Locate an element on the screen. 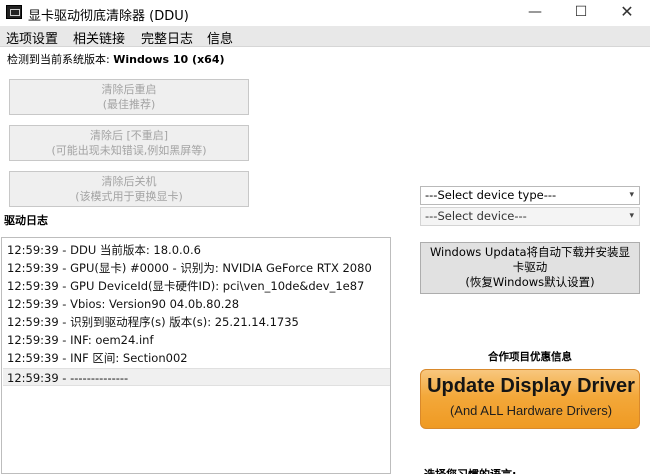 The width and height of the screenshot is (650, 474). log-line: 12:59:39 - INF: oem24.inf is located at coordinates (80, 340).